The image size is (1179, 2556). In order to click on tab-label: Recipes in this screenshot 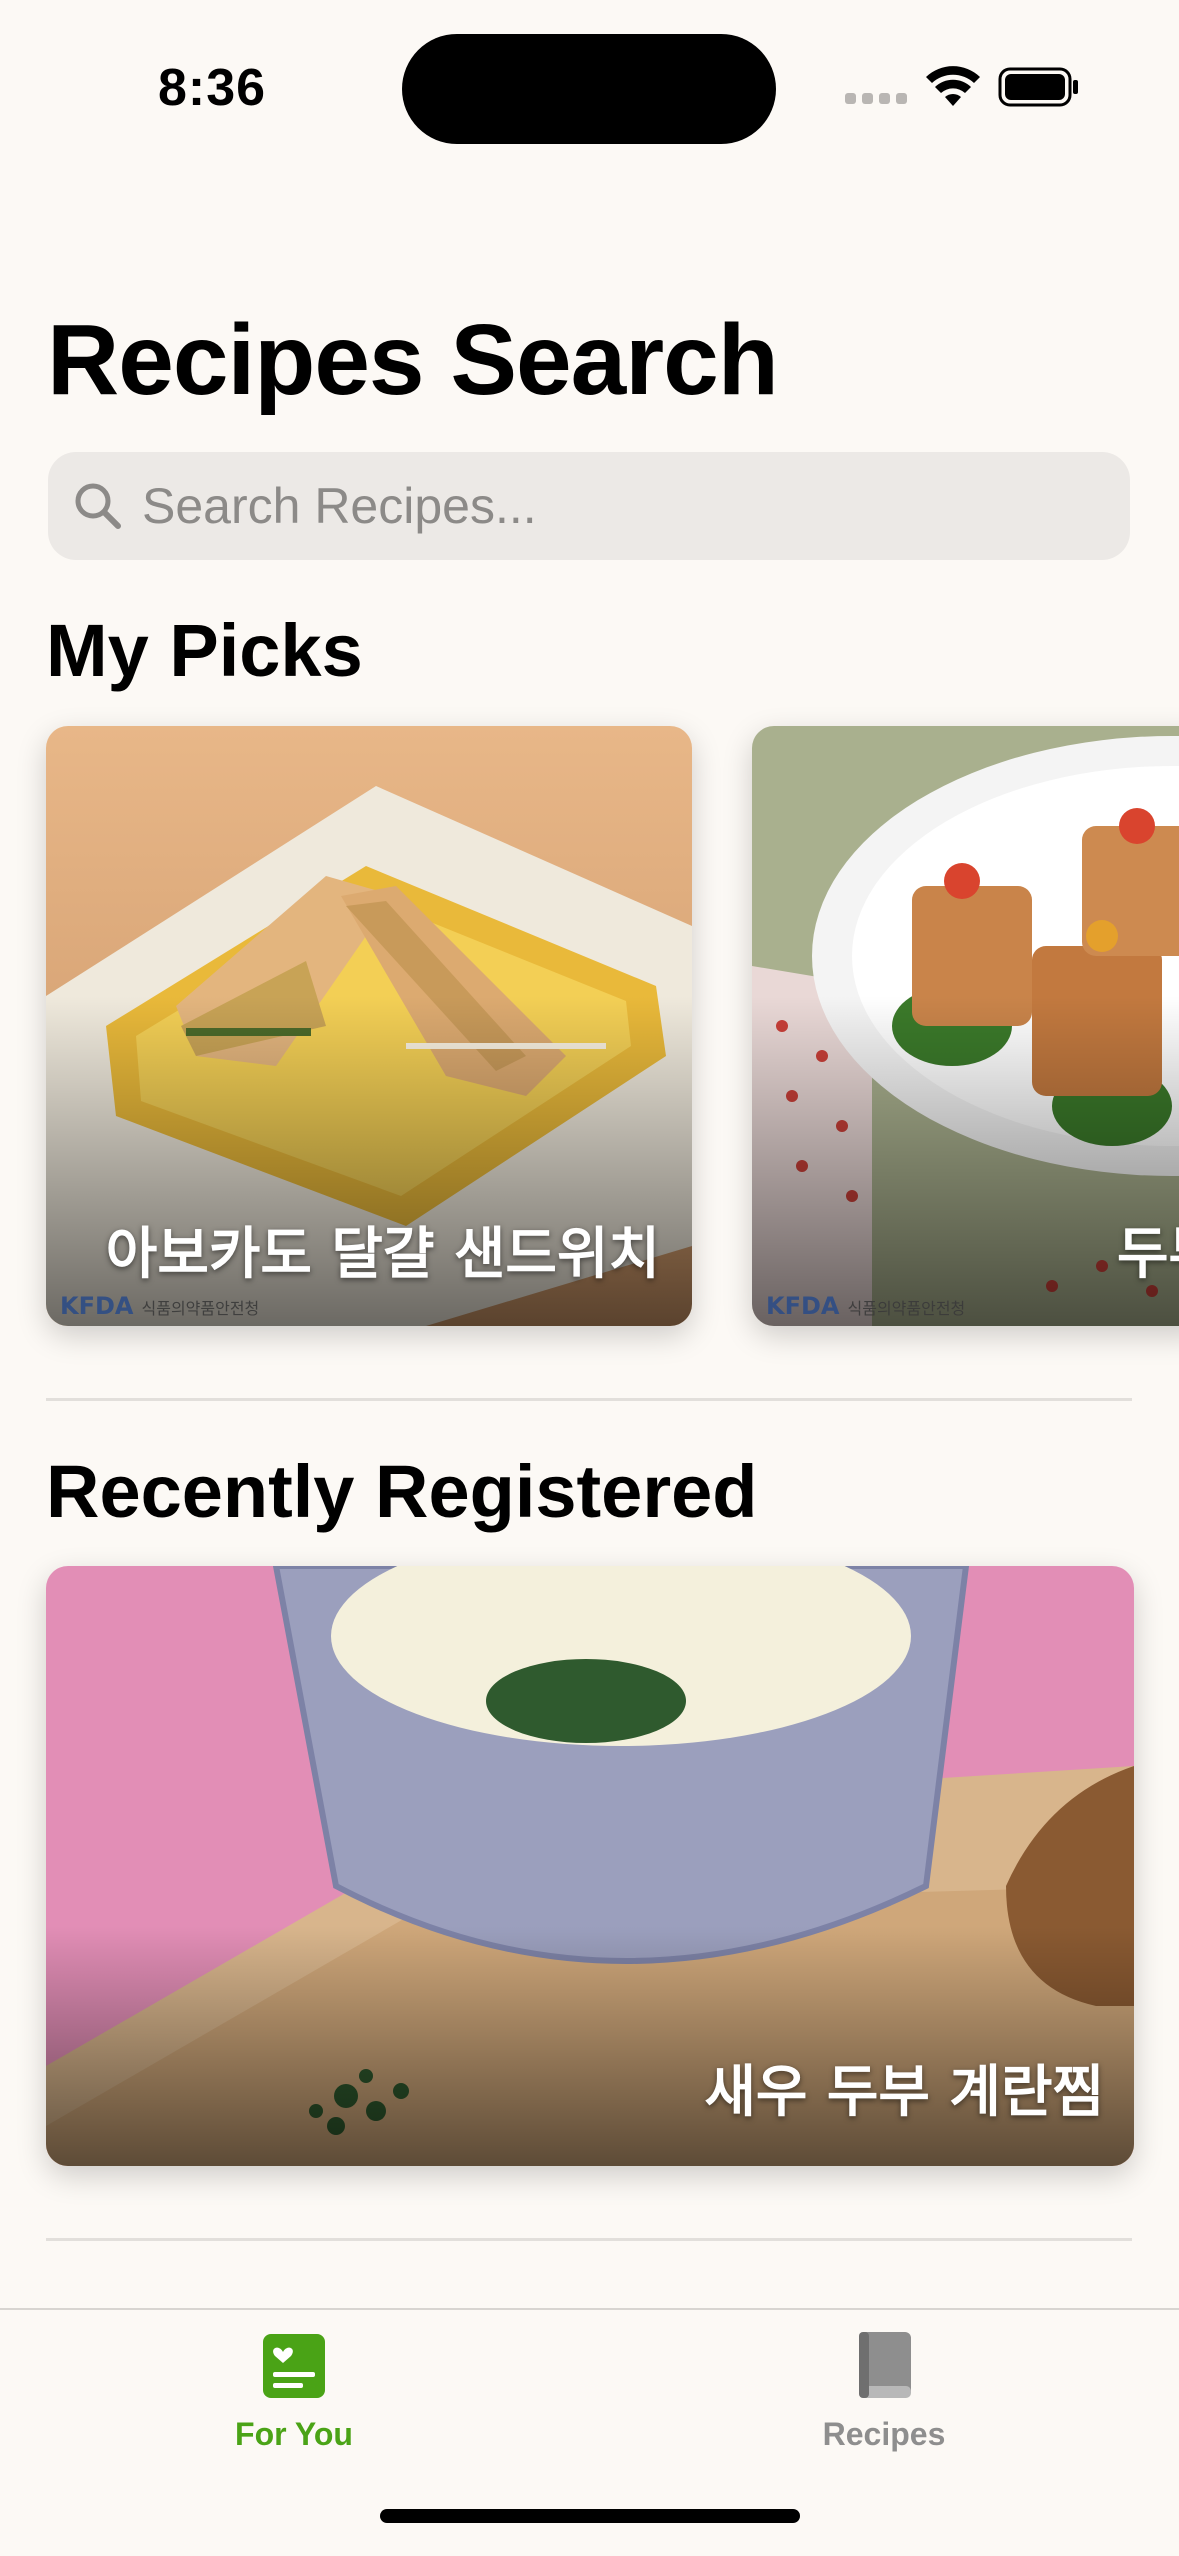, I will do `click(884, 2434)`.